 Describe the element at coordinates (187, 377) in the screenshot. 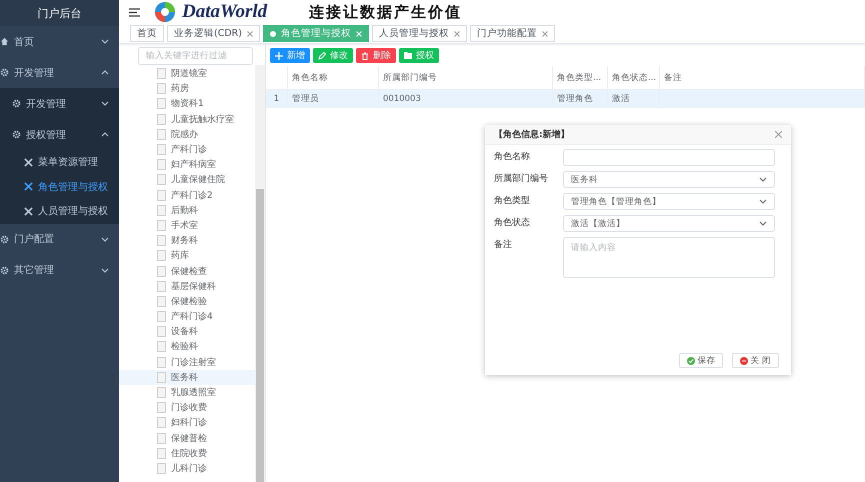

I see `tree-item: 医务科` at that location.